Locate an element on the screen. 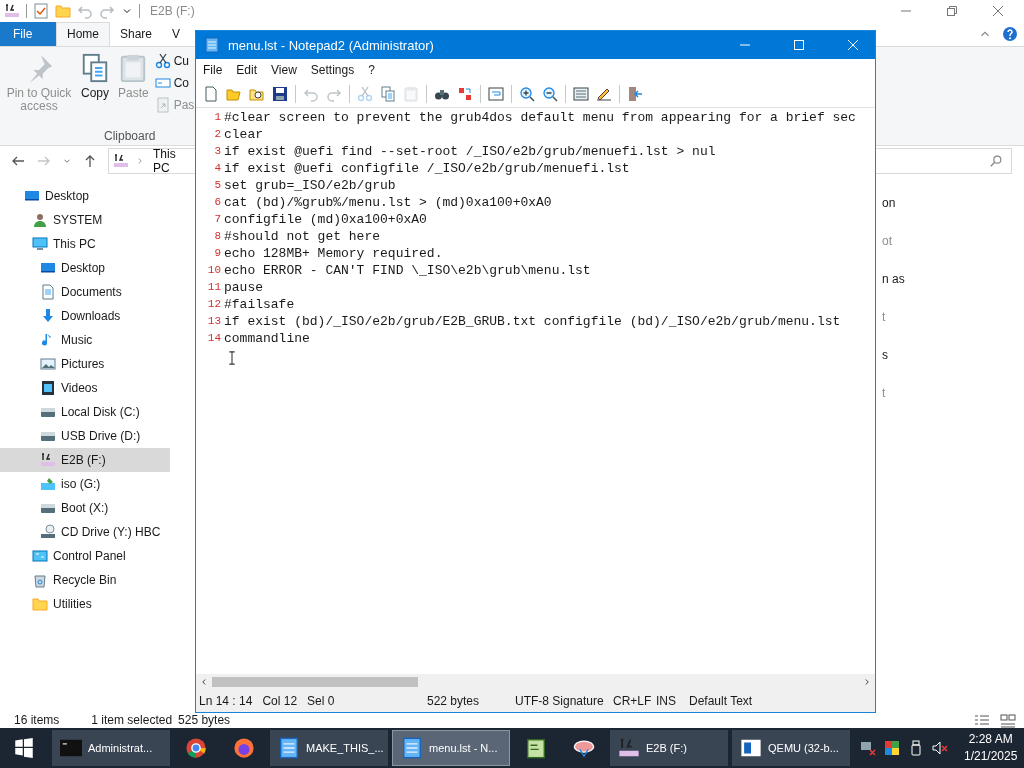 The width and height of the screenshot is (1024, 768). browse-folder-icon is located at coordinates (257, 94).